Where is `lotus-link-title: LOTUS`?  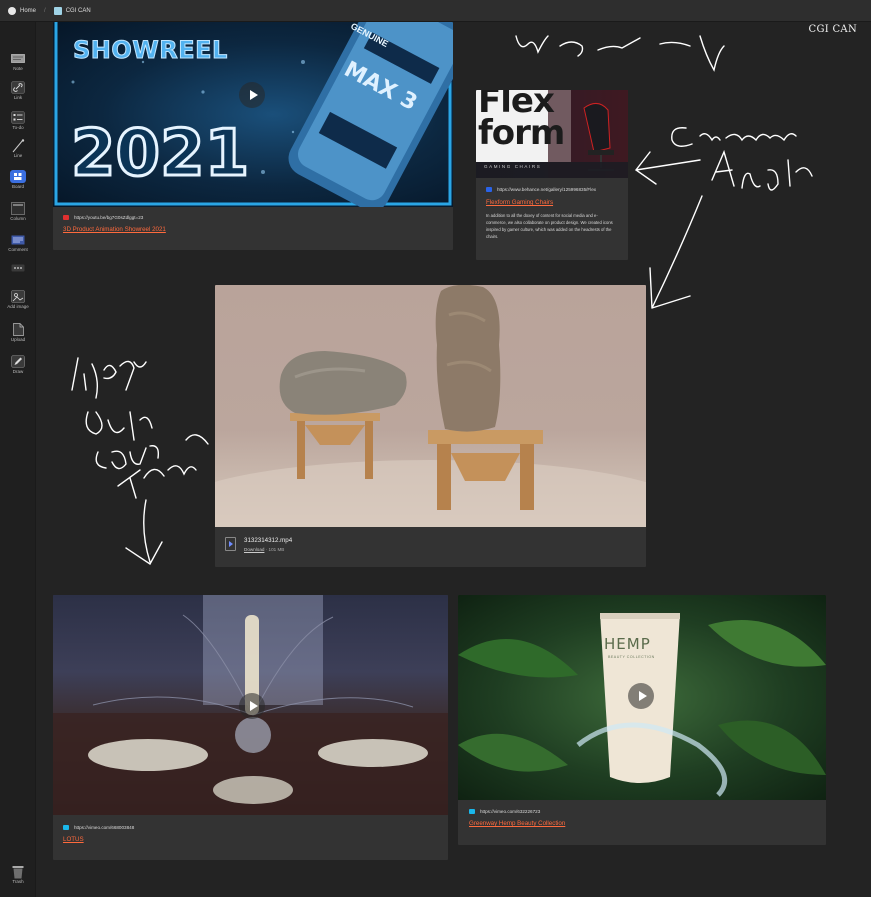
lotus-link-title: LOTUS is located at coordinates (250, 839).